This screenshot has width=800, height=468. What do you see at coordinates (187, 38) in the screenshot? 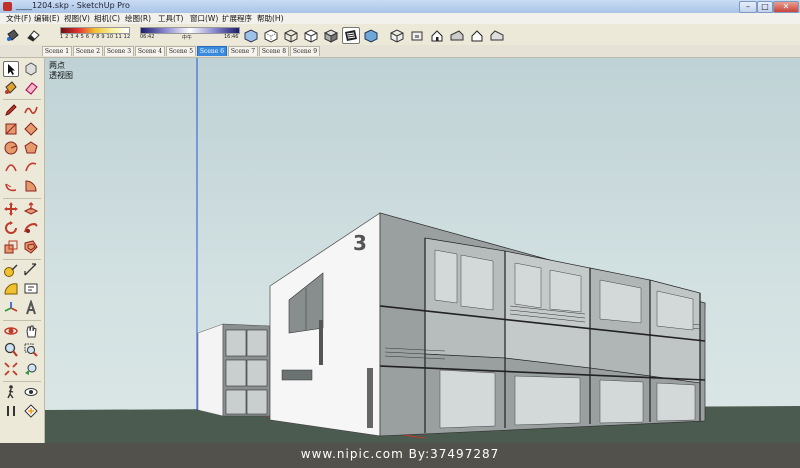
I see `time-mid-label: 中午` at bounding box center [187, 38].